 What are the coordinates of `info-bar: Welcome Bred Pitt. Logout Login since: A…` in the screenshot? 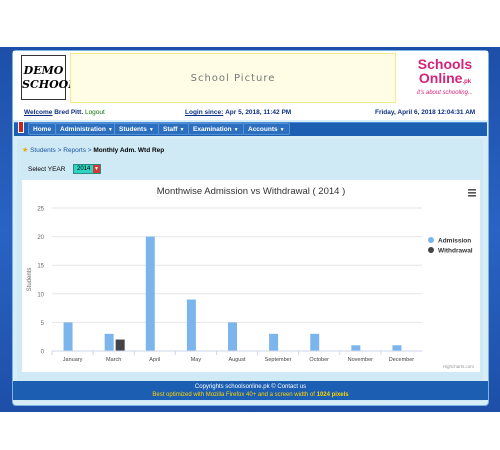 It's located at (250, 113).